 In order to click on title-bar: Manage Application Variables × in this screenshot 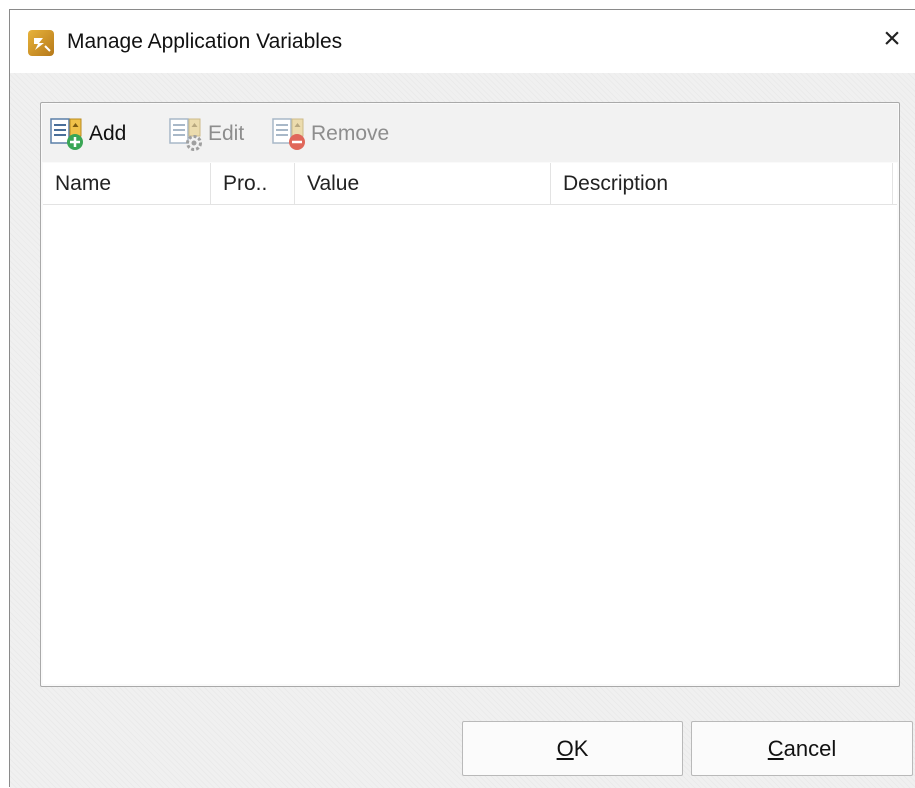, I will do `click(462, 41)`.